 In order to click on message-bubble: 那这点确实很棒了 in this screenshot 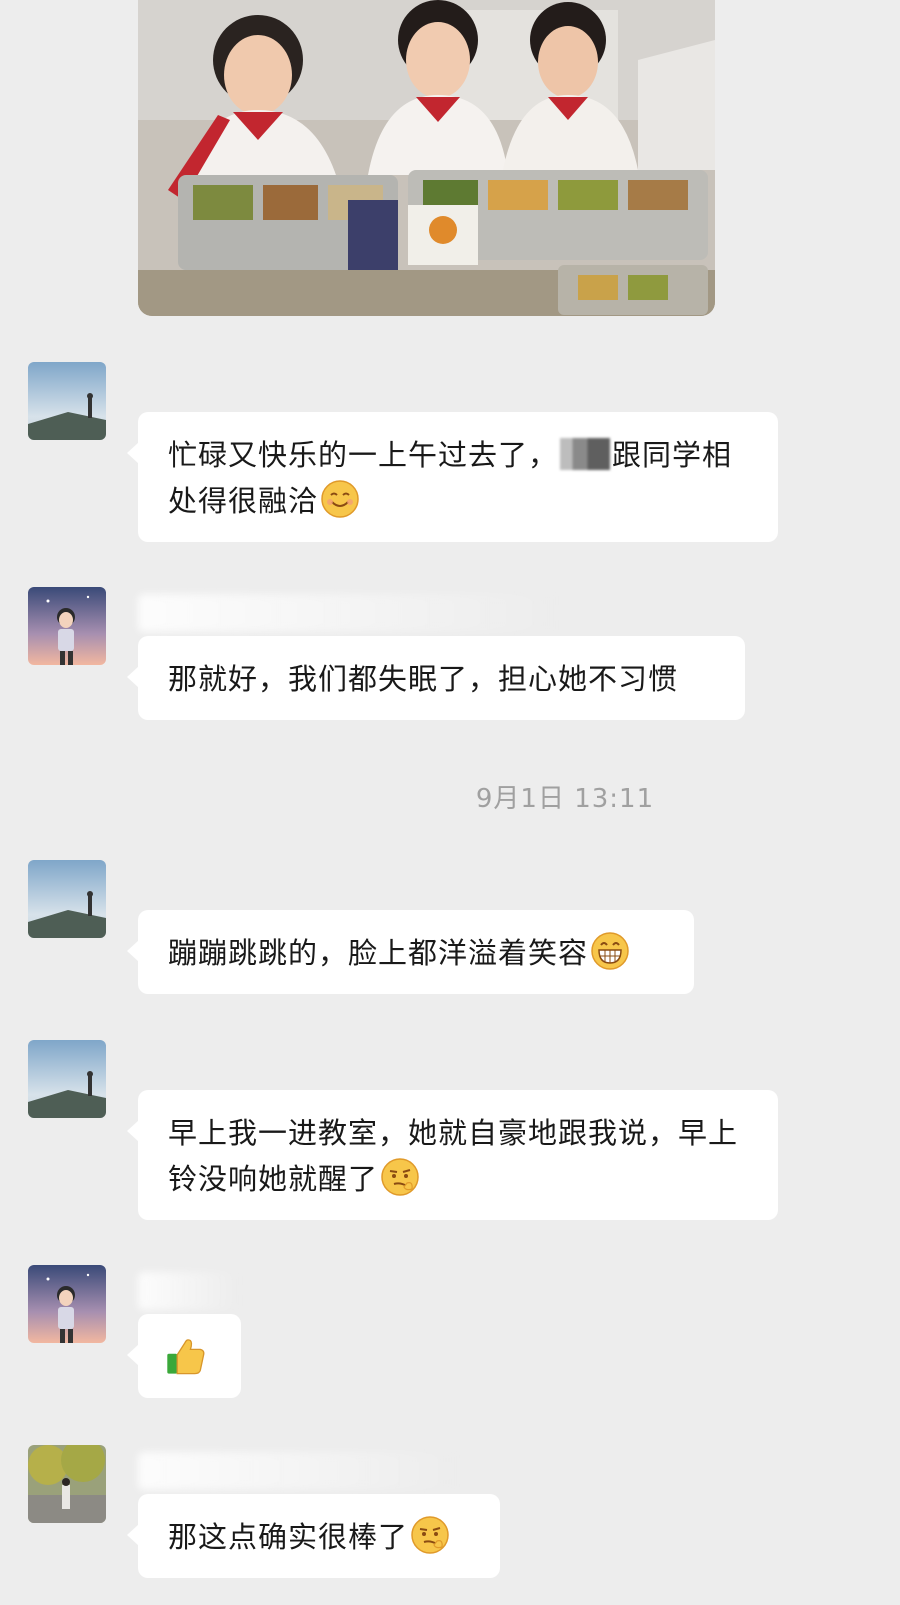, I will do `click(313, 1536)`.